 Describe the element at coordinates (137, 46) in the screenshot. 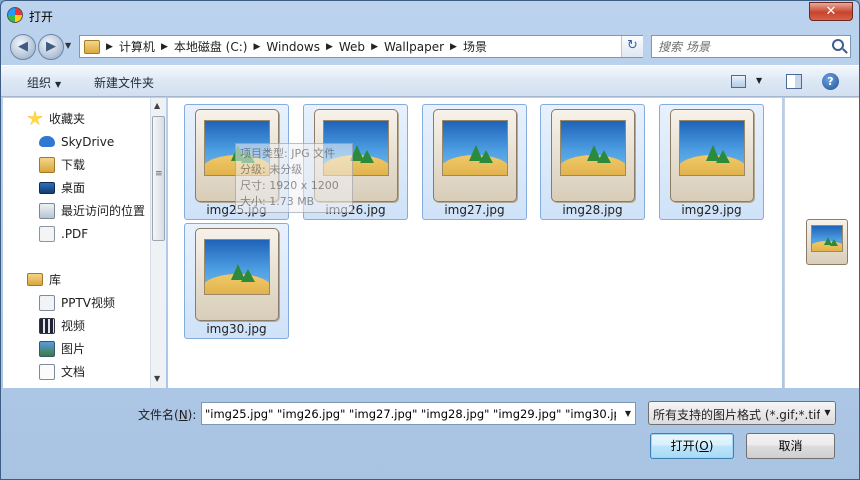

I see `breadcrumb-computer: 计算机` at that location.